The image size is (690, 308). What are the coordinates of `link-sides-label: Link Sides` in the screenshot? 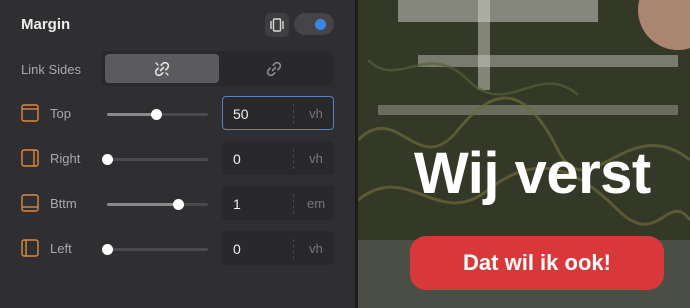 It's located at (51, 69).